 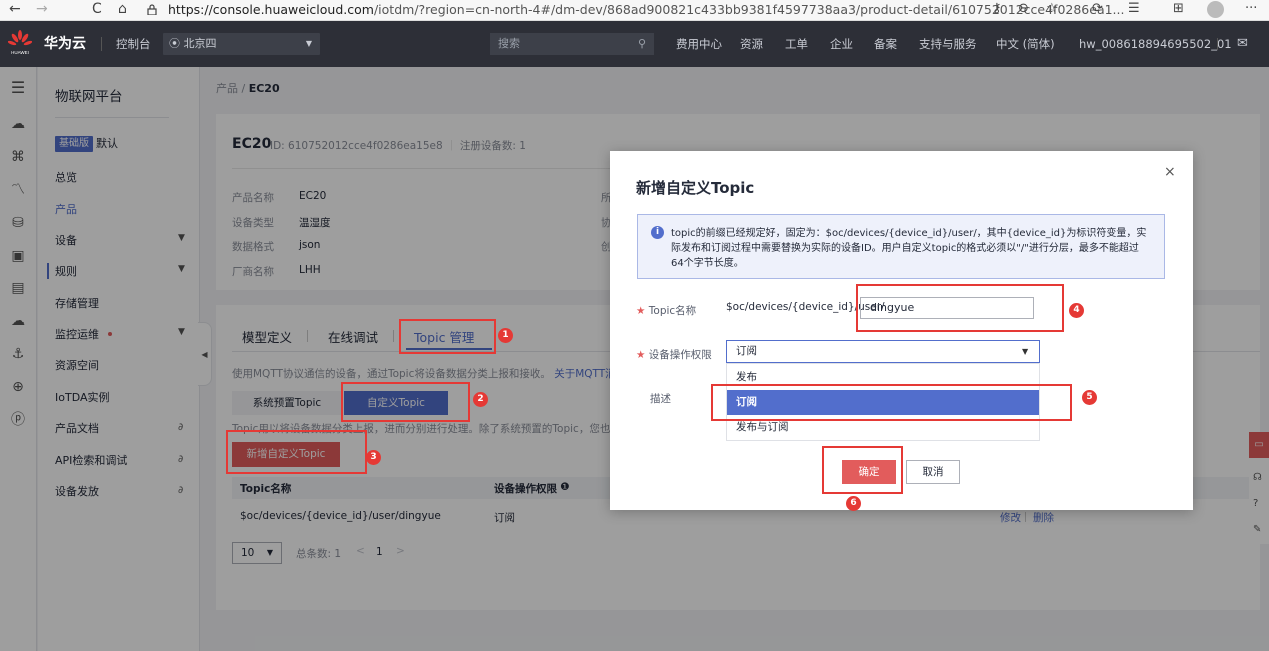 I want to click on nav-tickets: 工单, so click(x=796, y=44).